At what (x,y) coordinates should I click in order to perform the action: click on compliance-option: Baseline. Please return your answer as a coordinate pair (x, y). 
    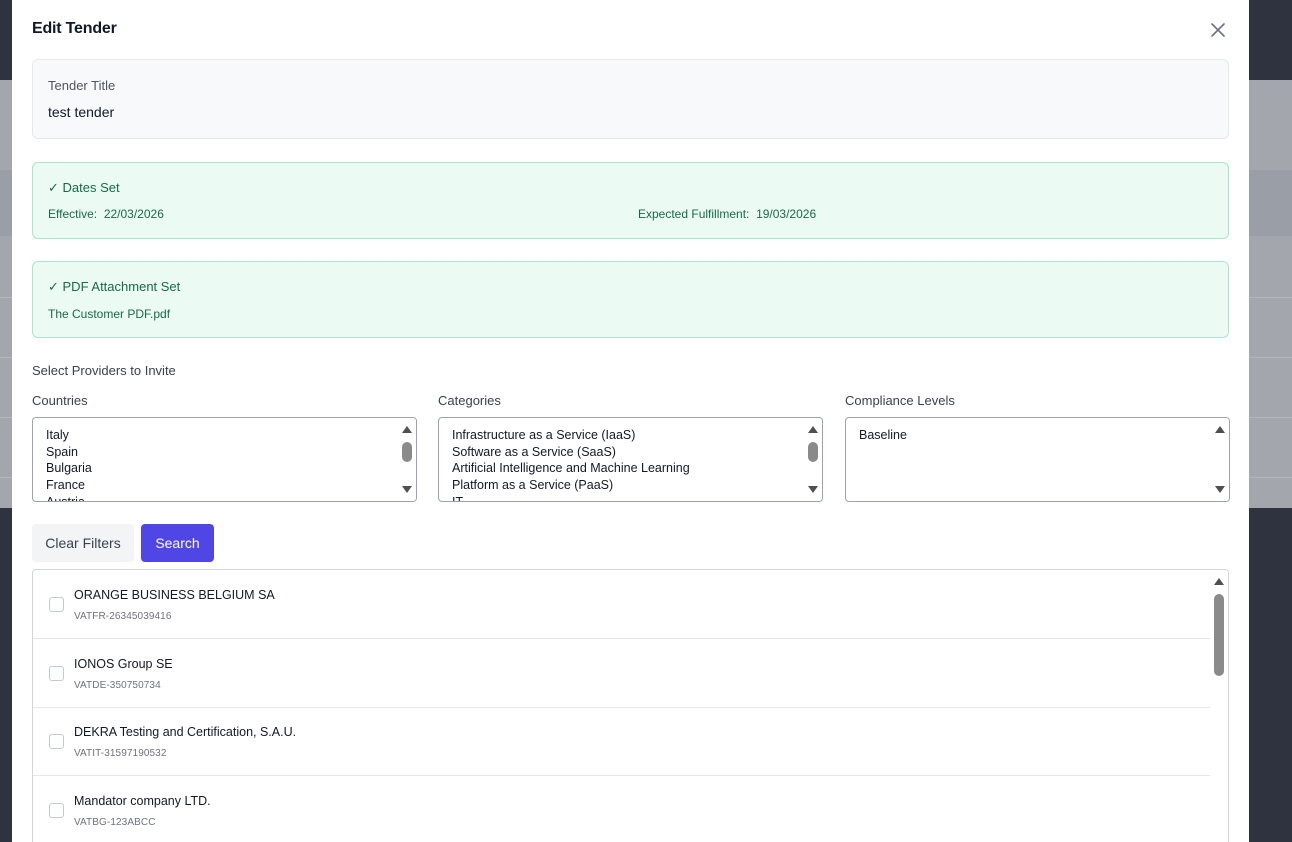
    Looking at the image, I should click on (883, 435).